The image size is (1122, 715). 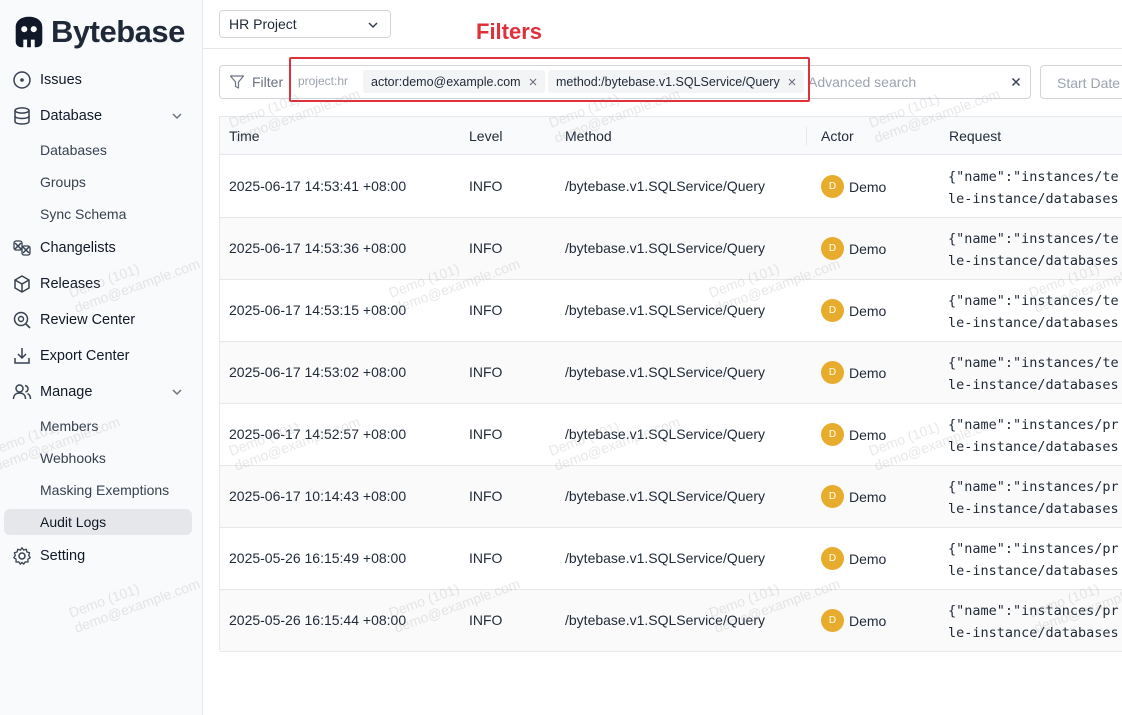 I want to click on sidebar-item-changelists: Changelists, so click(x=101, y=248).